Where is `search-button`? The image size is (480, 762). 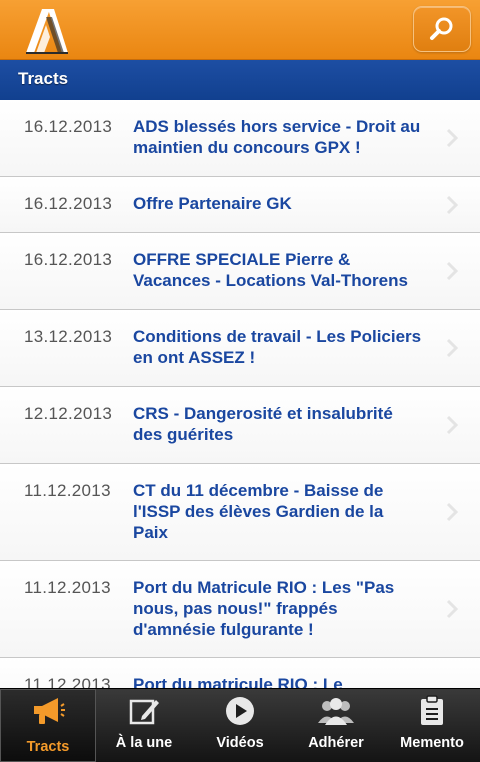 search-button is located at coordinates (442, 29).